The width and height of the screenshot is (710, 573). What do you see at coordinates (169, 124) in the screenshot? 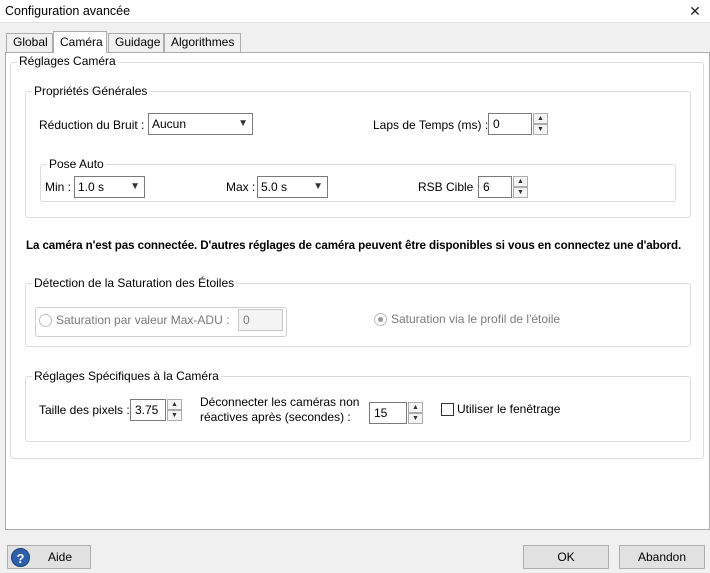
I see `noise-reduction-value: Aucun` at bounding box center [169, 124].